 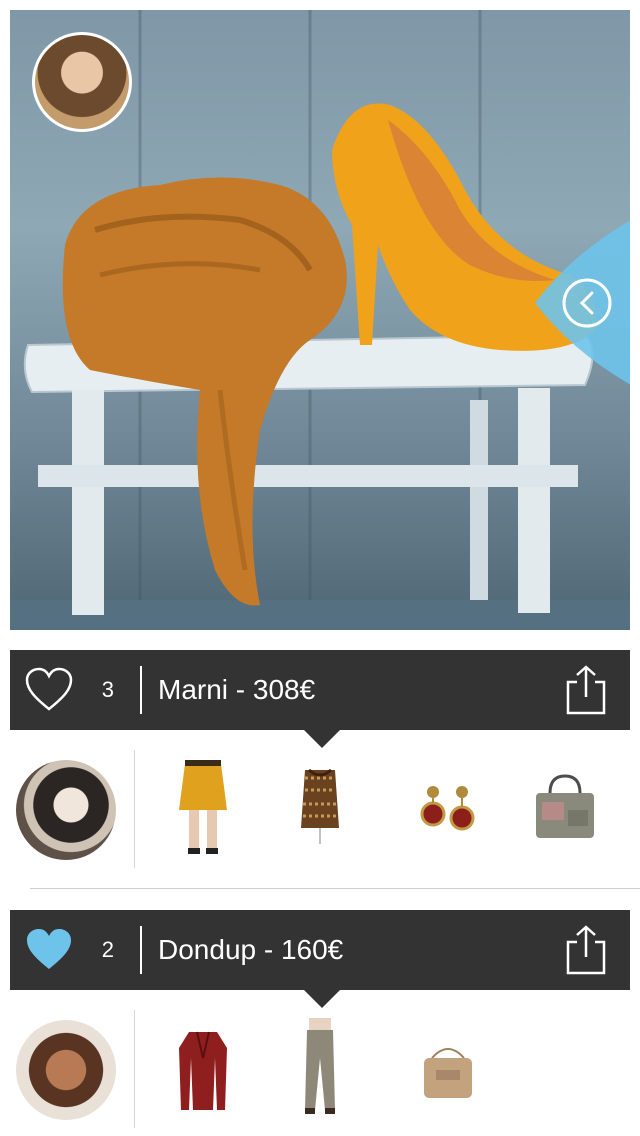 I want to click on like-count: 2, so click(x=107, y=949).